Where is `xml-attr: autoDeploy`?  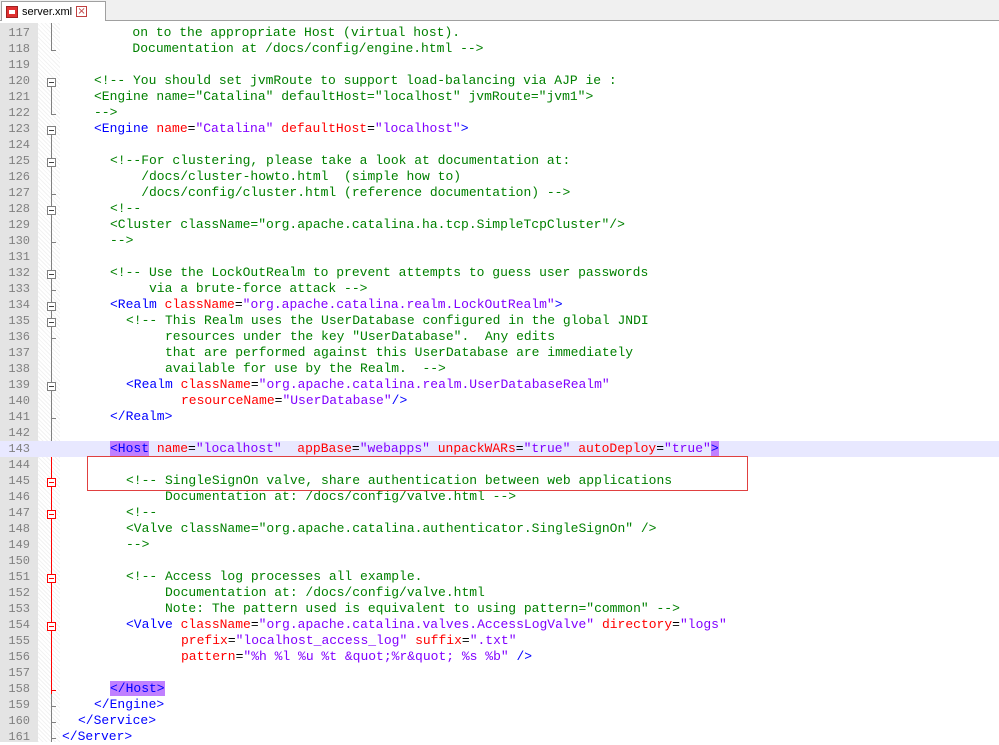
xml-attr: autoDeploy is located at coordinates (617, 448).